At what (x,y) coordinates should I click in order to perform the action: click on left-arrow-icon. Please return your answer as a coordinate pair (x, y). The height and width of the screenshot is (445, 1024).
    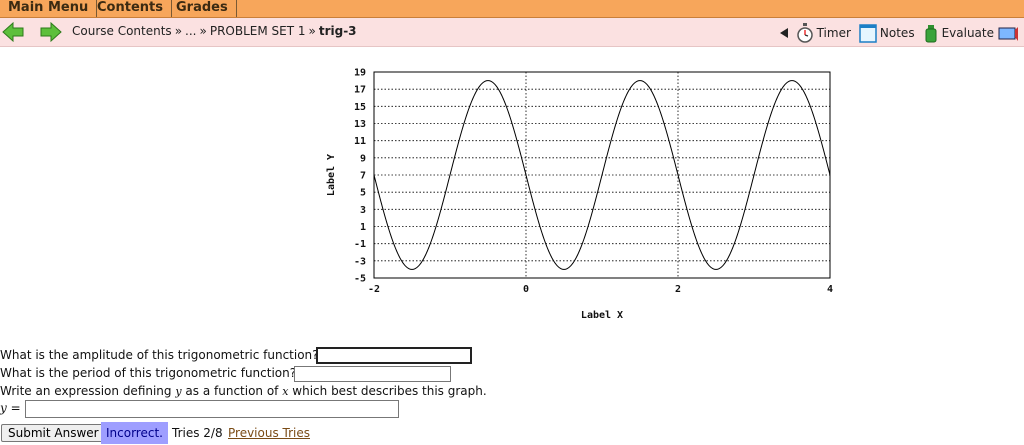
    Looking at the image, I should click on (13, 32).